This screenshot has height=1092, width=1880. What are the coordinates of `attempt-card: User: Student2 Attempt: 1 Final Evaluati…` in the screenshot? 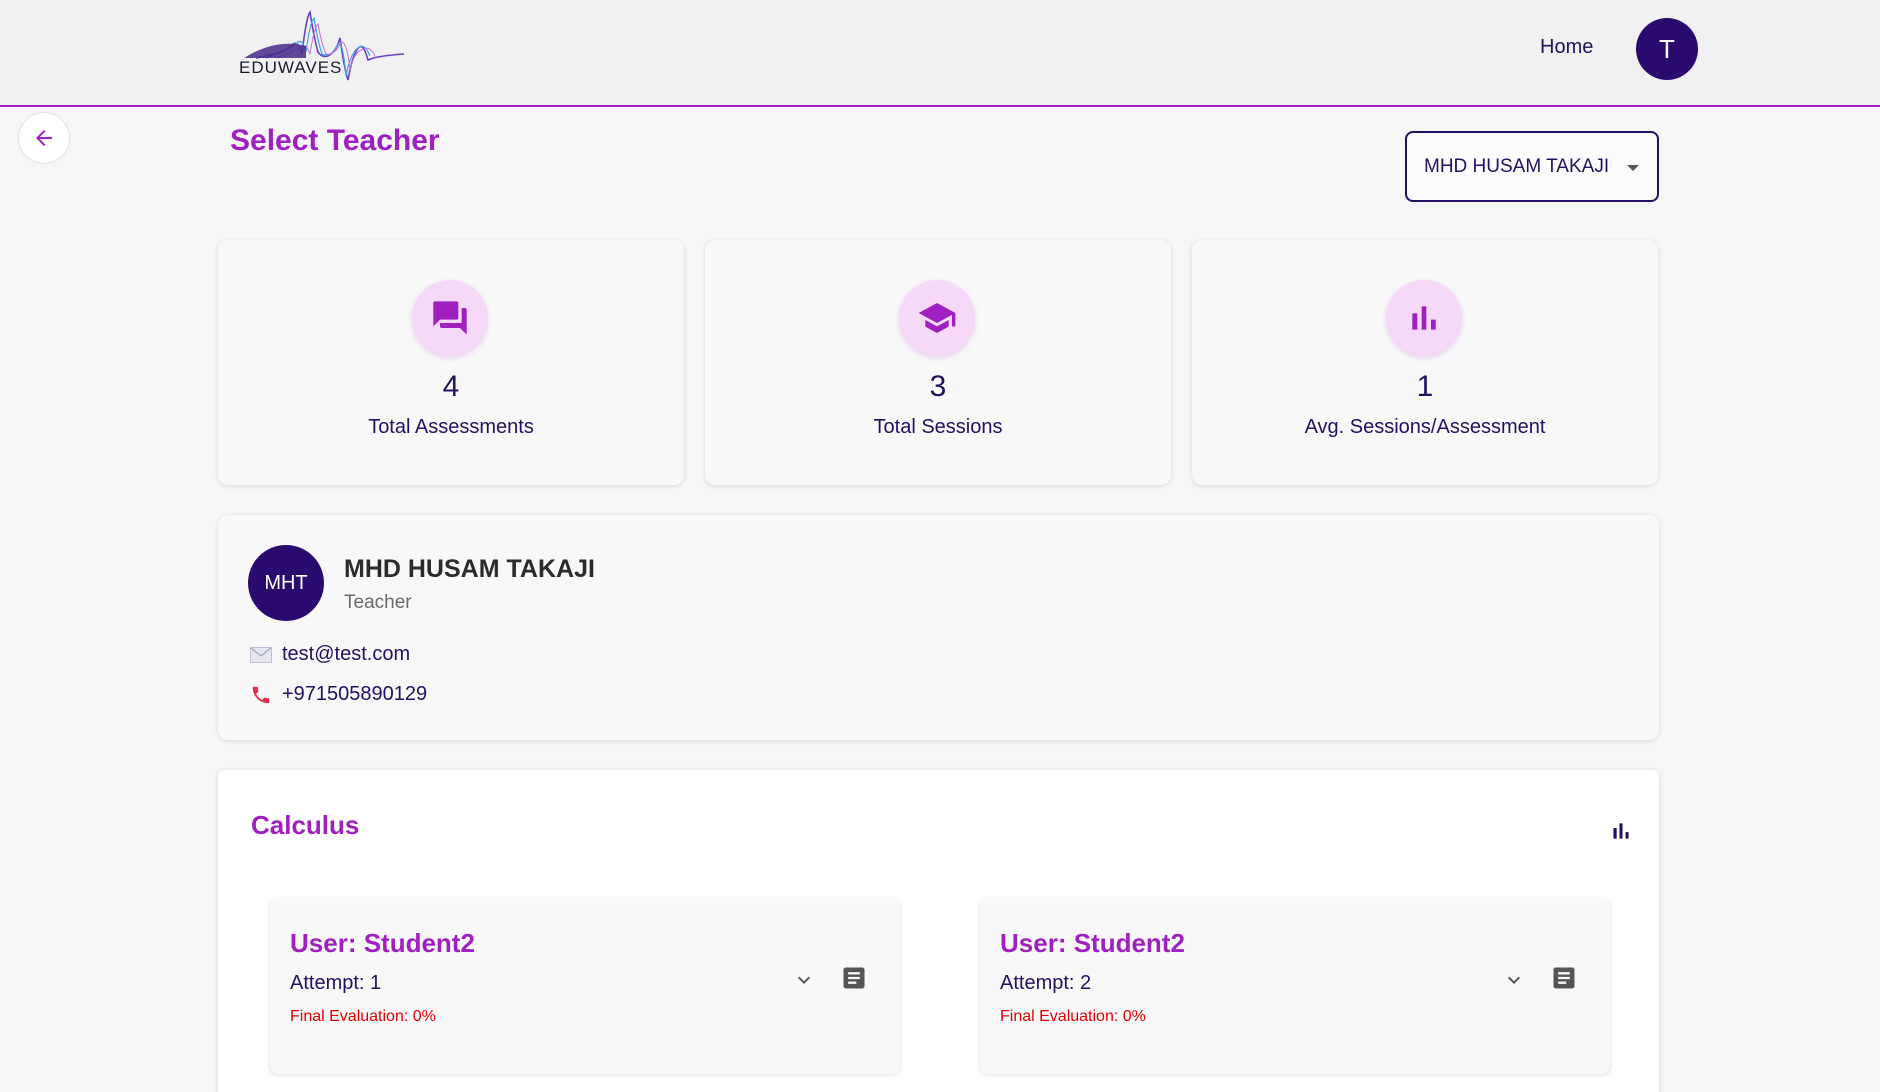 It's located at (585, 986).